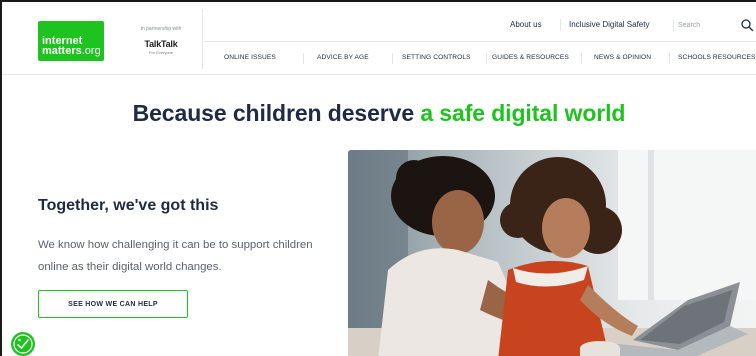 This screenshot has width=756, height=356. What do you see at coordinates (343, 58) in the screenshot?
I see `nav-advice-by-age: ADVICE BY AGE` at bounding box center [343, 58].